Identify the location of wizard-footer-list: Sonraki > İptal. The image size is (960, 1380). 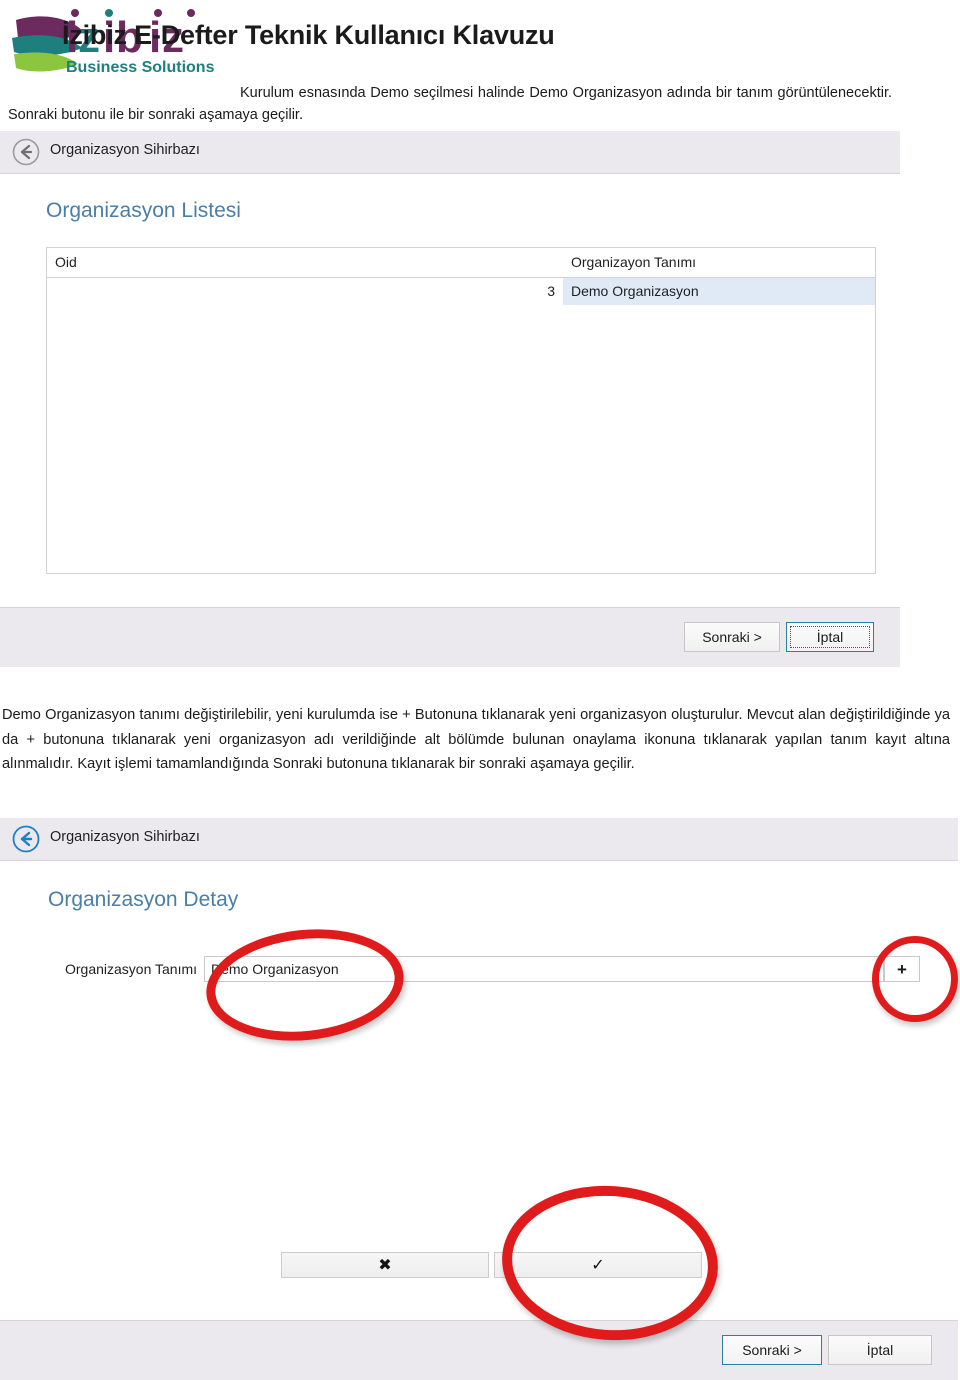
(450, 637).